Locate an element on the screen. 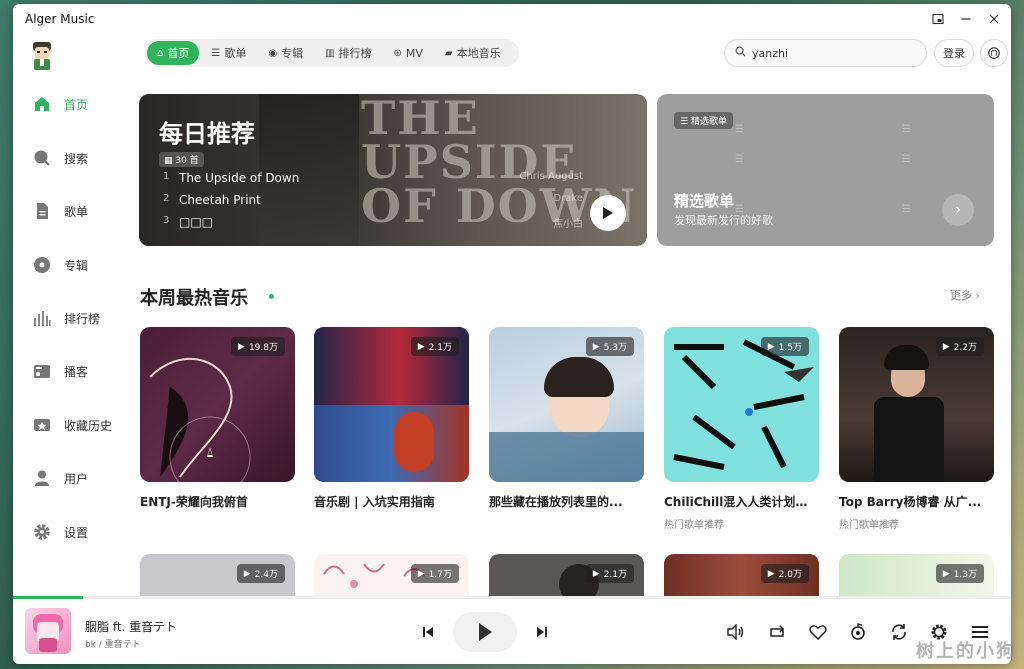  playlist-card: ▶ 2.0万 is located at coordinates (741, 575).